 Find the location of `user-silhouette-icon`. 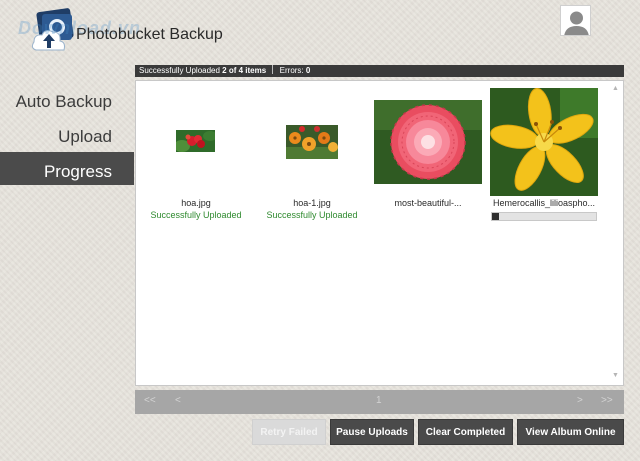

user-silhouette-icon is located at coordinates (575, 20).